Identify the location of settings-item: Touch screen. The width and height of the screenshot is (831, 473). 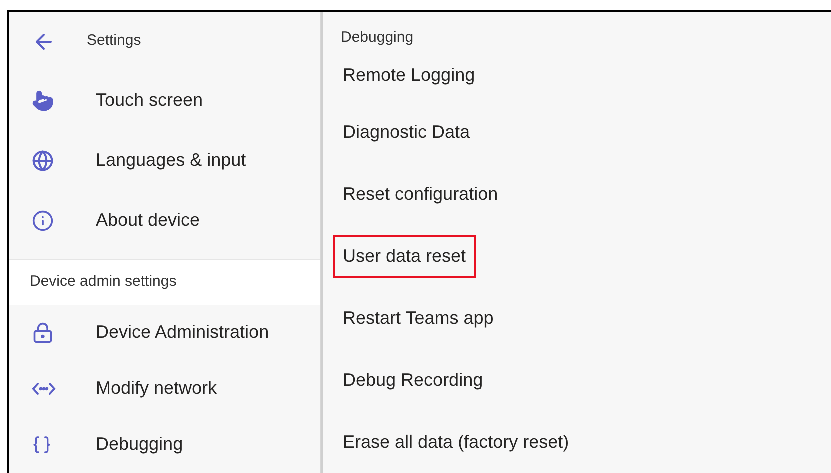
(164, 101).